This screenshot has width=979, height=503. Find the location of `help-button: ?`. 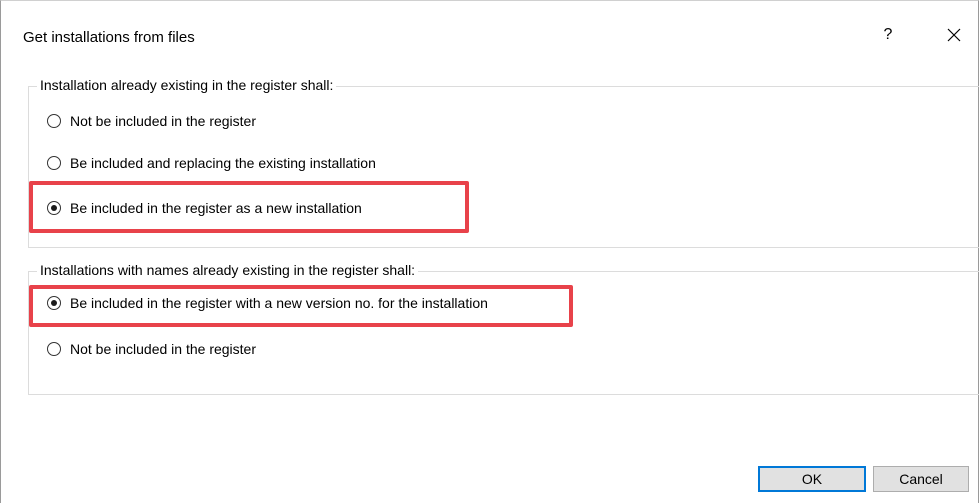

help-button: ? is located at coordinates (888, 35).